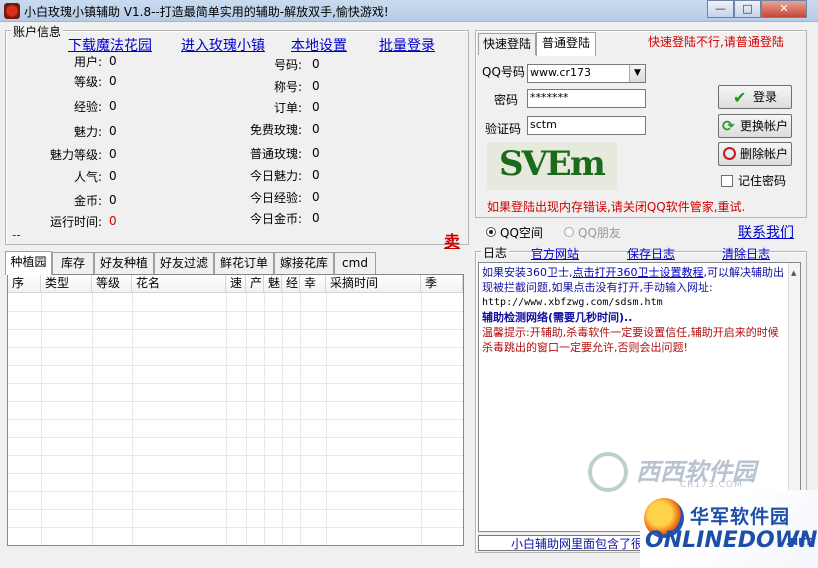 The width and height of the screenshot is (818, 568). Describe the element at coordinates (110, 45) in the screenshot. I see `download-magic-garden-link: 下载魔法花园` at that location.